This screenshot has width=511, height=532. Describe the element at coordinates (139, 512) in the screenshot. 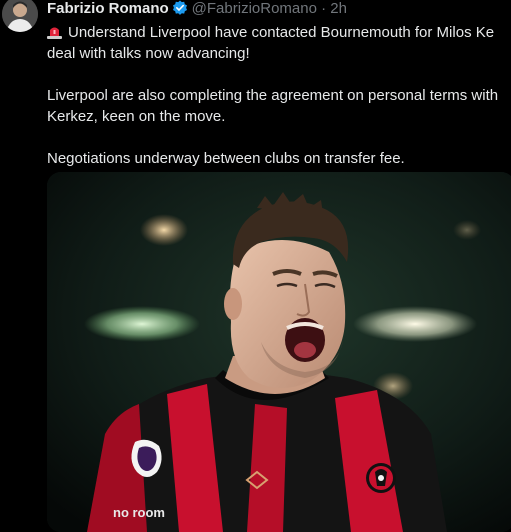

I see `kit-sponsor-text: no room` at that location.